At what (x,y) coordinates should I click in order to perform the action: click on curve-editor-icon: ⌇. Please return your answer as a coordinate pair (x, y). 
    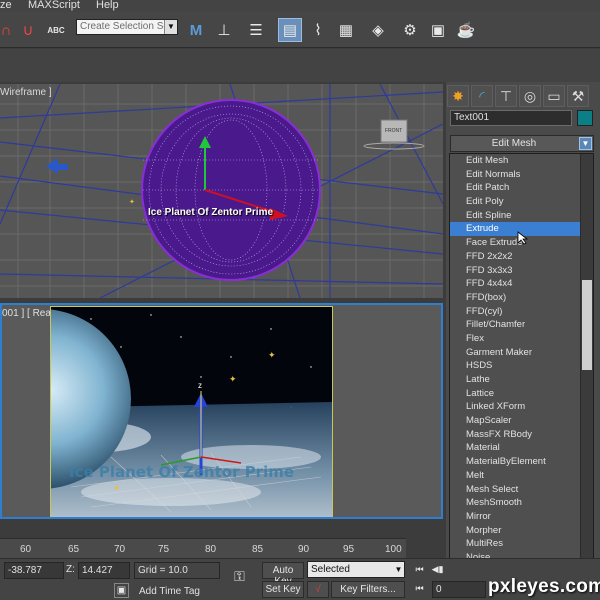
    Looking at the image, I should click on (318, 30).